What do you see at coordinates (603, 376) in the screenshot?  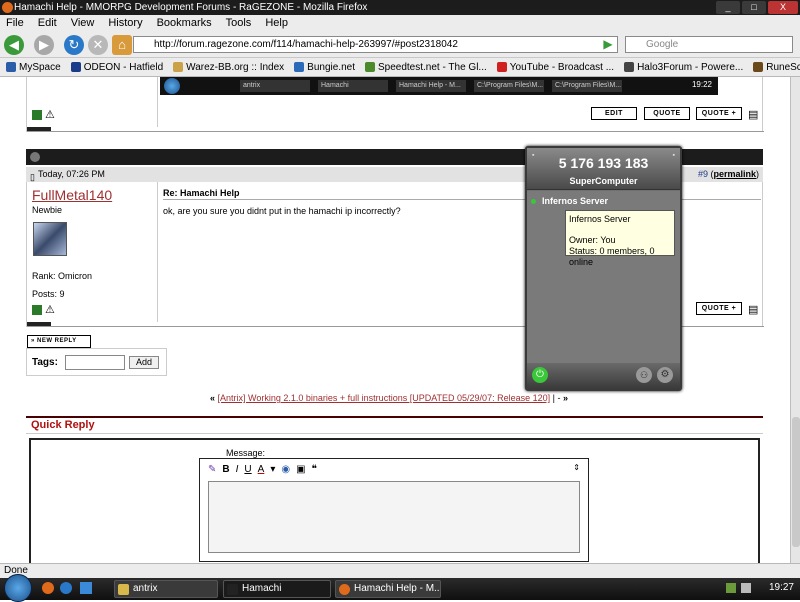 I see `hamachi-footer: ⏻ ⚇ ⚙` at bounding box center [603, 376].